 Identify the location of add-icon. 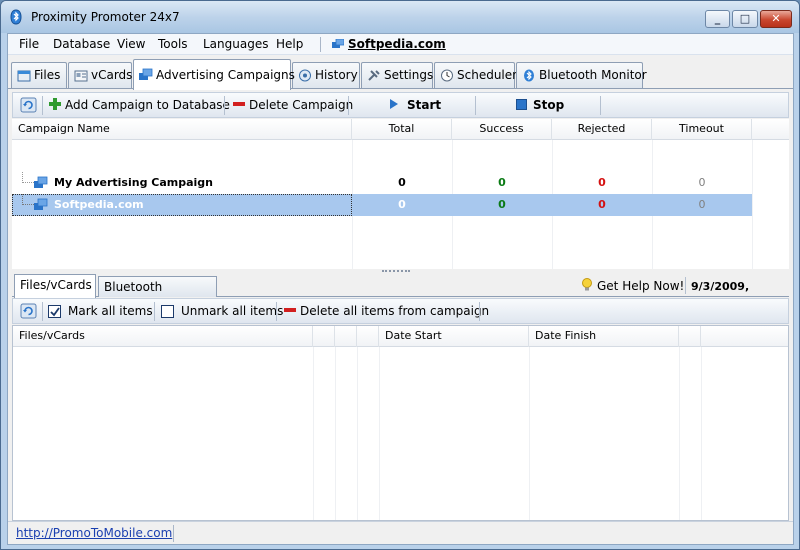
(55, 104).